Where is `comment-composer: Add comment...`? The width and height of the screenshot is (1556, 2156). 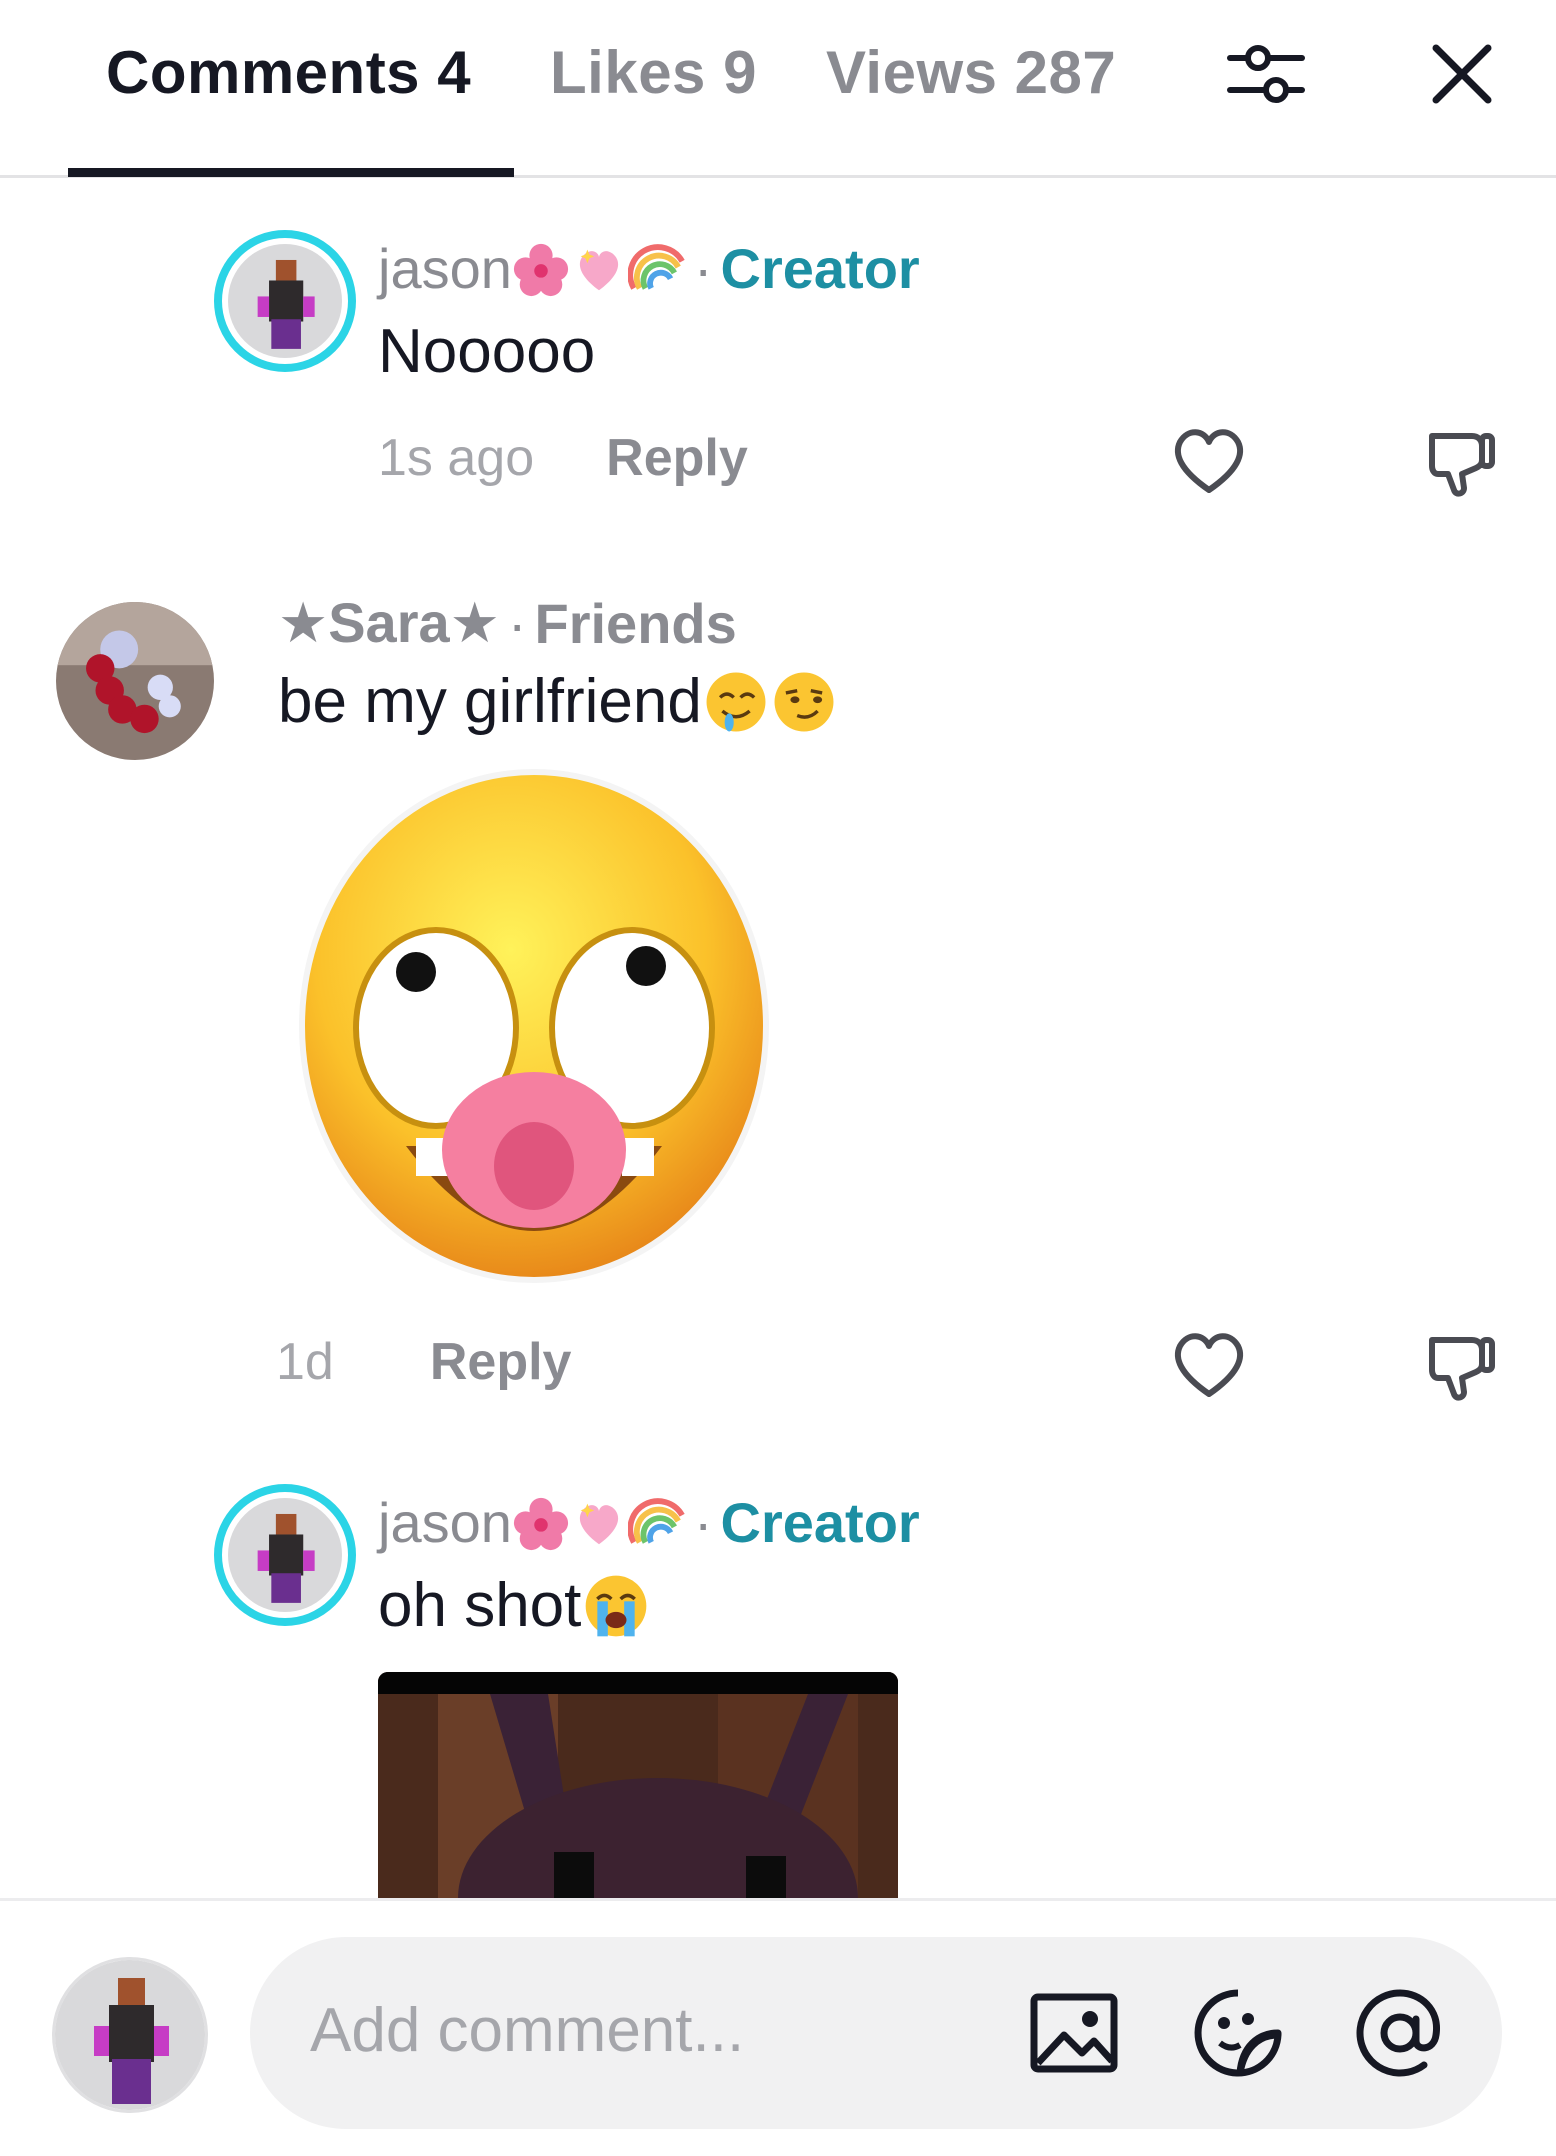
comment-composer: Add comment... is located at coordinates (778, 2027).